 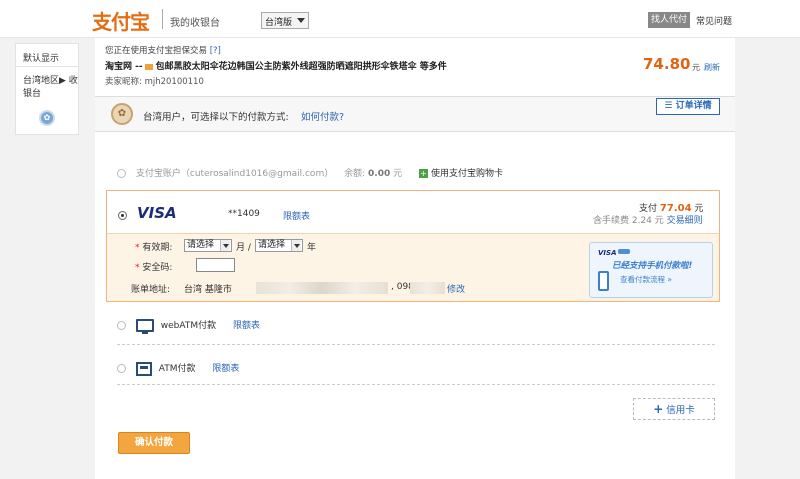 What do you see at coordinates (355, 174) in the screenshot?
I see `balance-label: 余额:` at bounding box center [355, 174].